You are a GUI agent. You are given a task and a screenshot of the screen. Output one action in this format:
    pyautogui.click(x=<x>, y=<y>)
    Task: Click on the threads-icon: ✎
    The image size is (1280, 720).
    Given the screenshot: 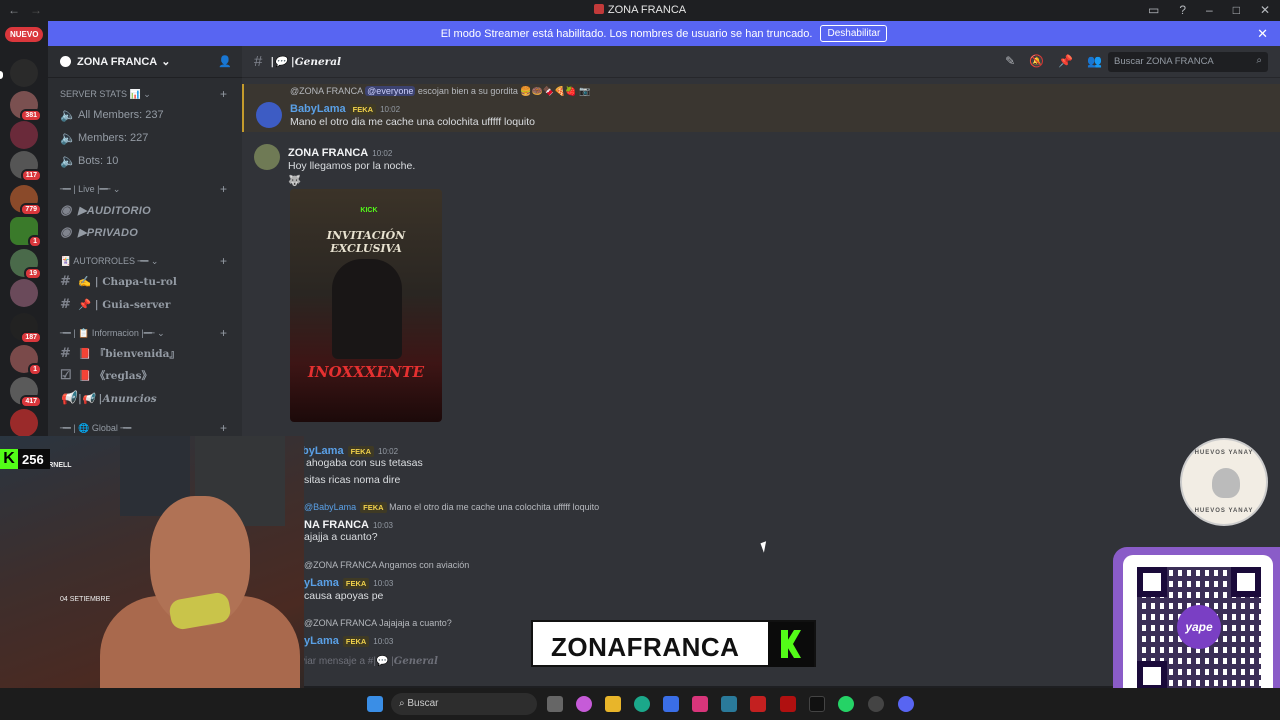 What is the action you would take?
    pyautogui.click(x=1010, y=61)
    